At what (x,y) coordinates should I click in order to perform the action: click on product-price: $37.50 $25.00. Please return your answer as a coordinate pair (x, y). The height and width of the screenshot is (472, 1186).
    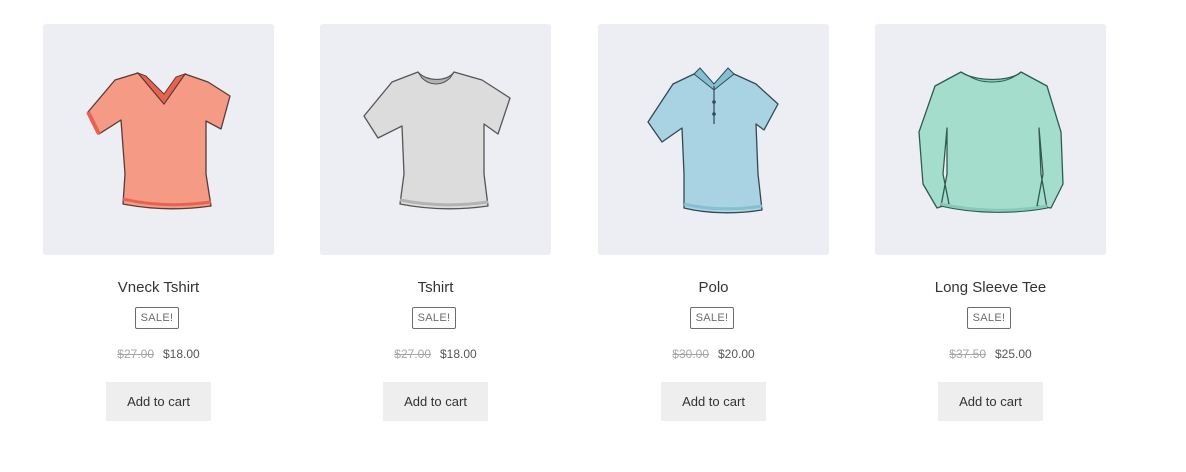
    Looking at the image, I should click on (990, 354).